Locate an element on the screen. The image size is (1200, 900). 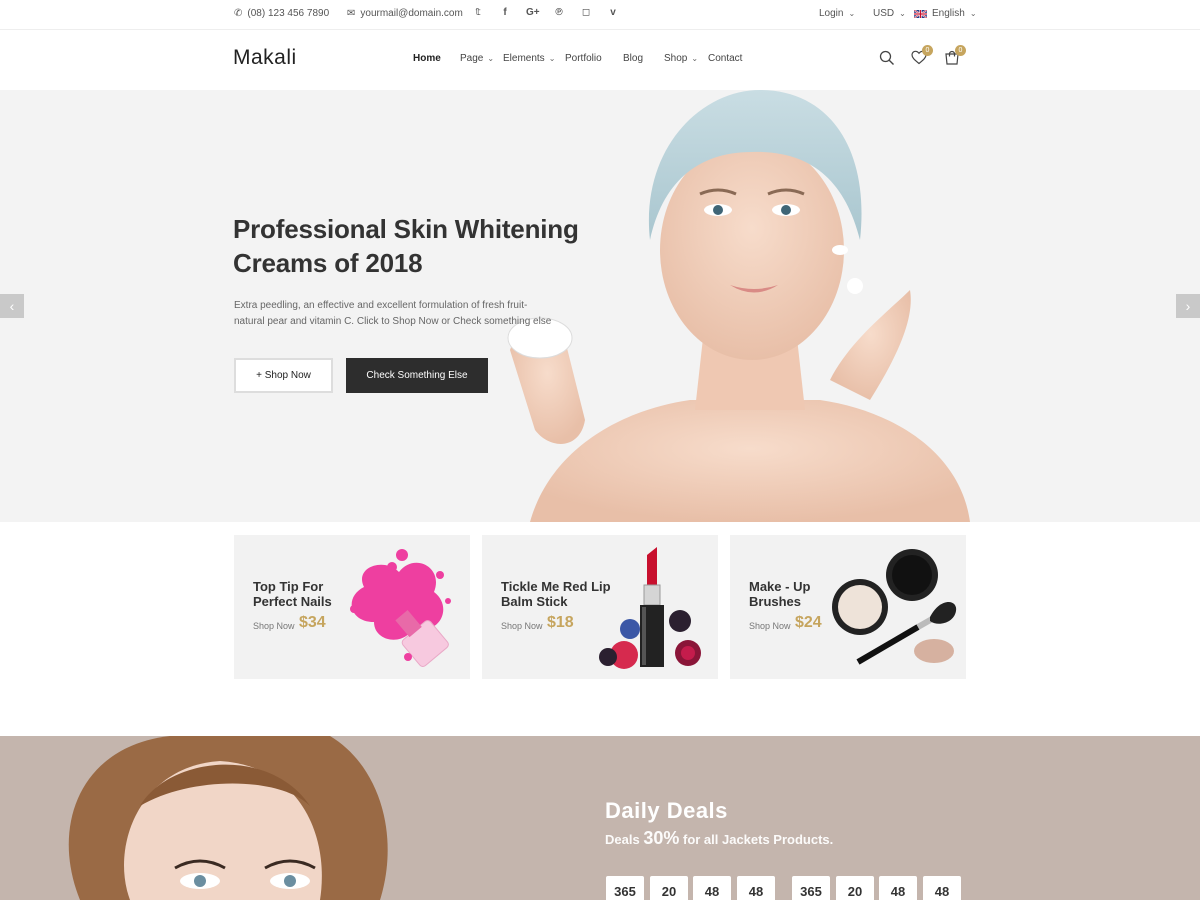
email-contact: ✉ yourmail@domain.com is located at coordinates (405, 13).